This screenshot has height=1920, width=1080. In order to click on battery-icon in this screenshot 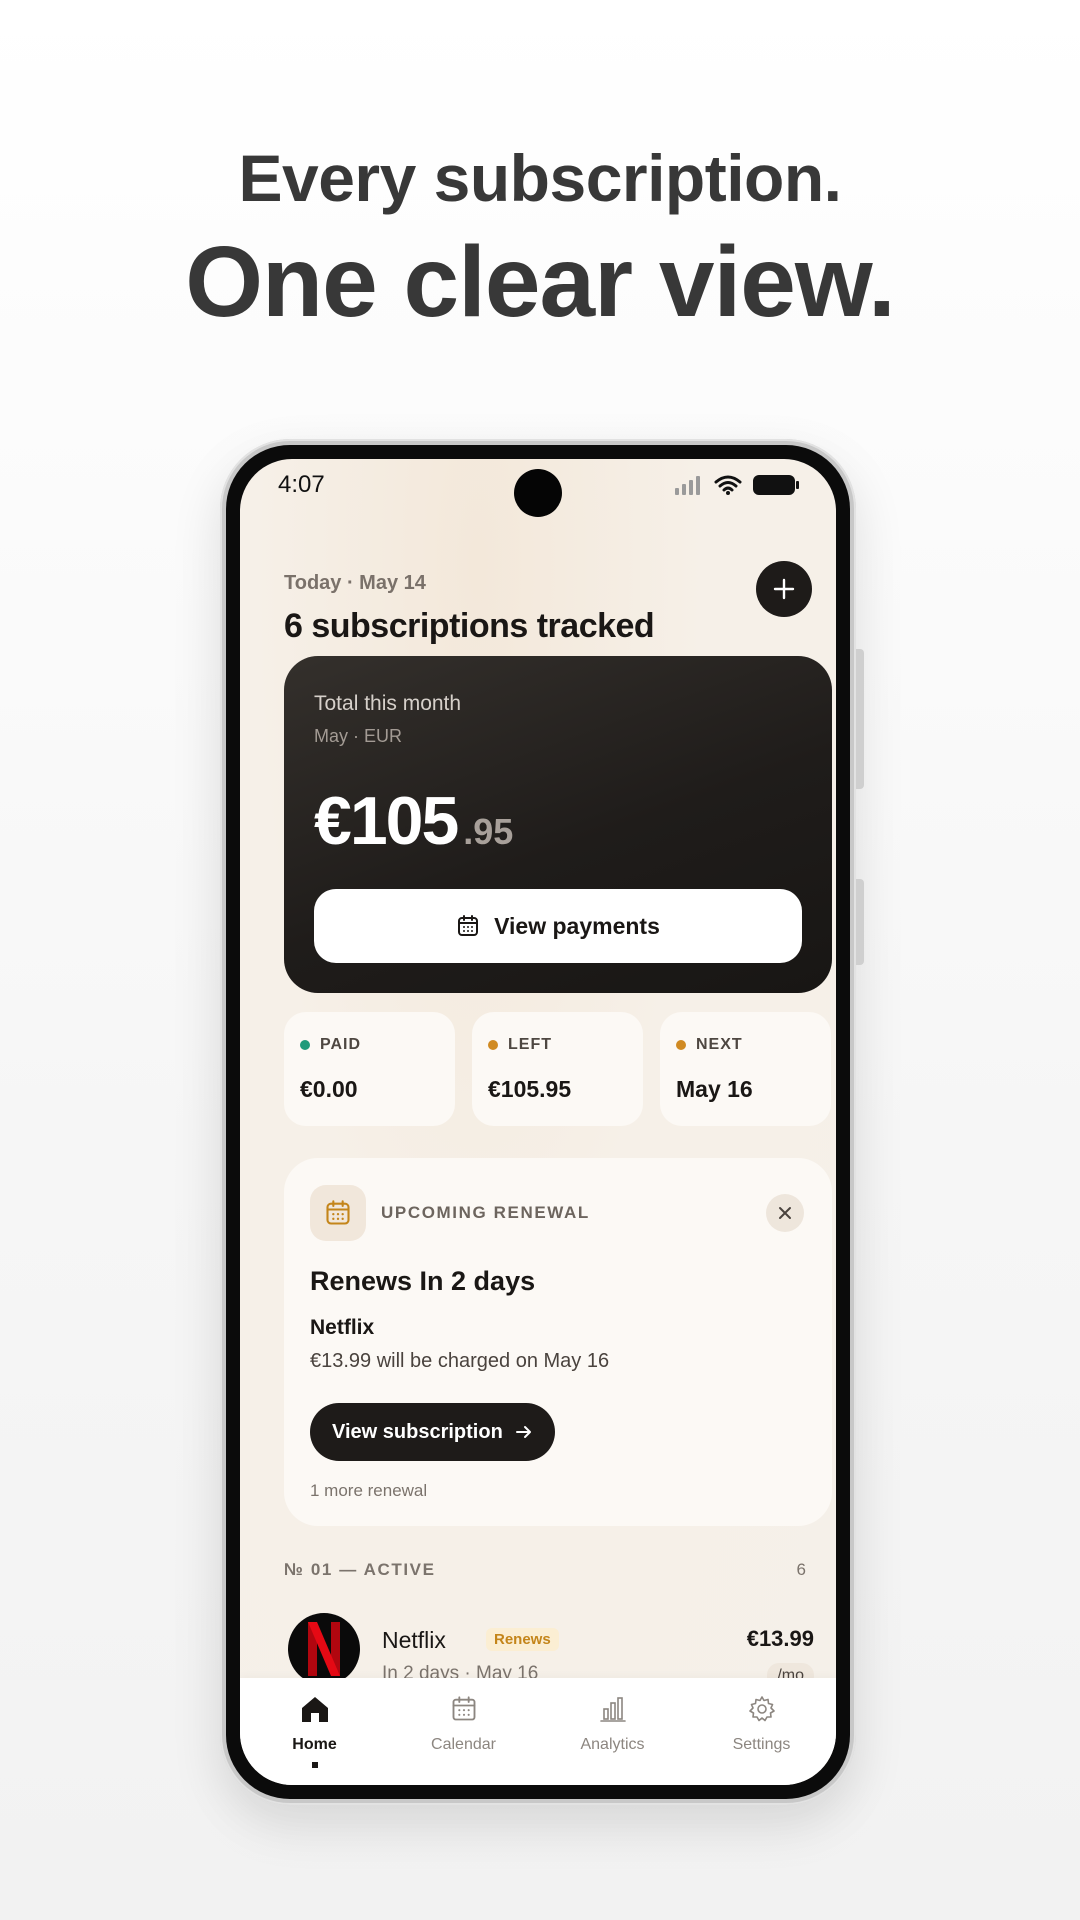, I will do `click(776, 485)`.